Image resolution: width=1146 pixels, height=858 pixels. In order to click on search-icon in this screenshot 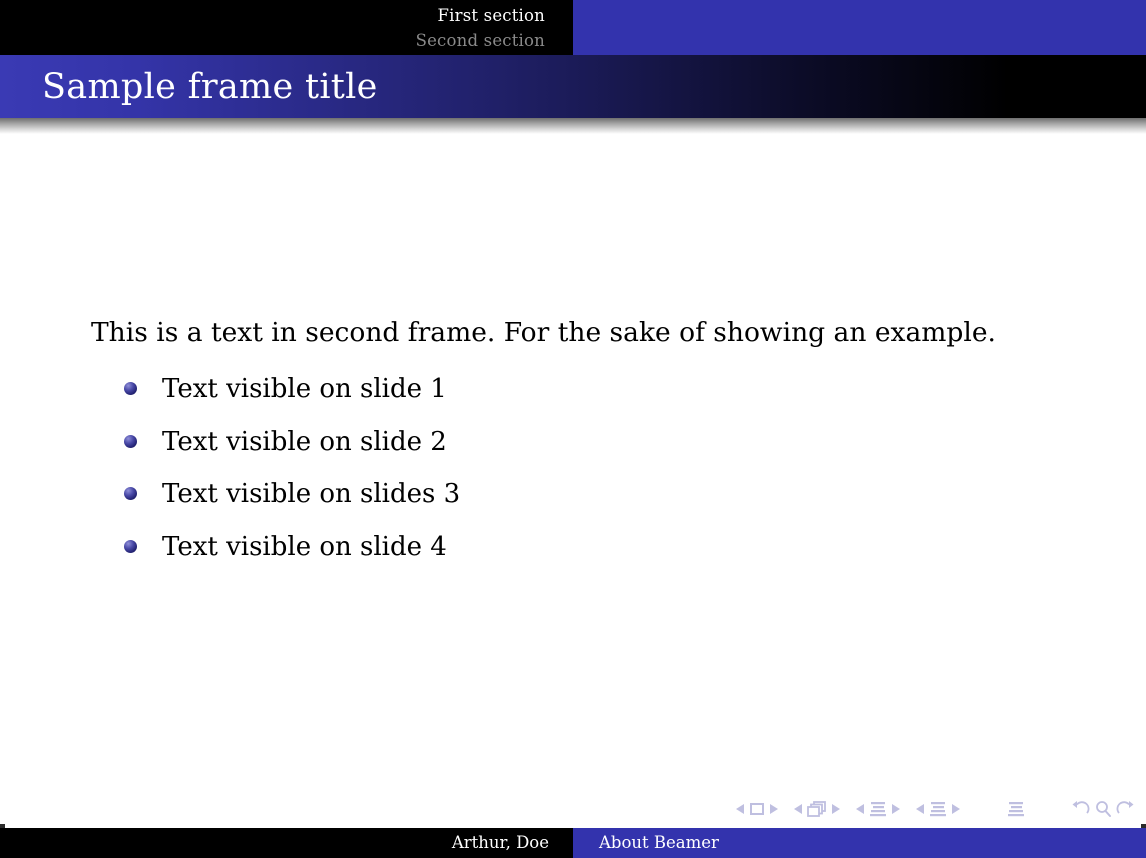, I will do `click(1103, 809)`.